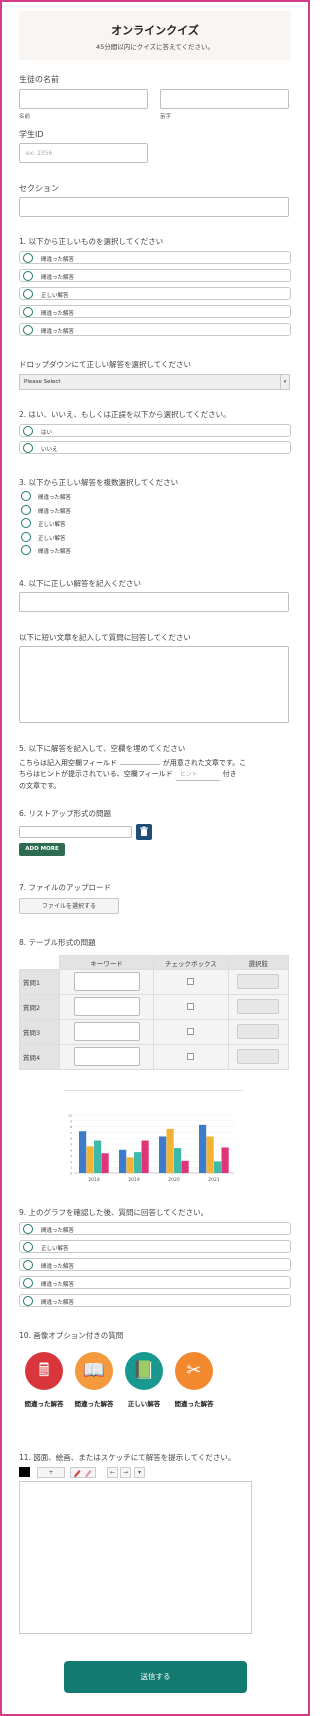  Describe the element at coordinates (91, 241) in the screenshot. I see `q1-label: 1. 以下から正しいものを選択してください` at that location.